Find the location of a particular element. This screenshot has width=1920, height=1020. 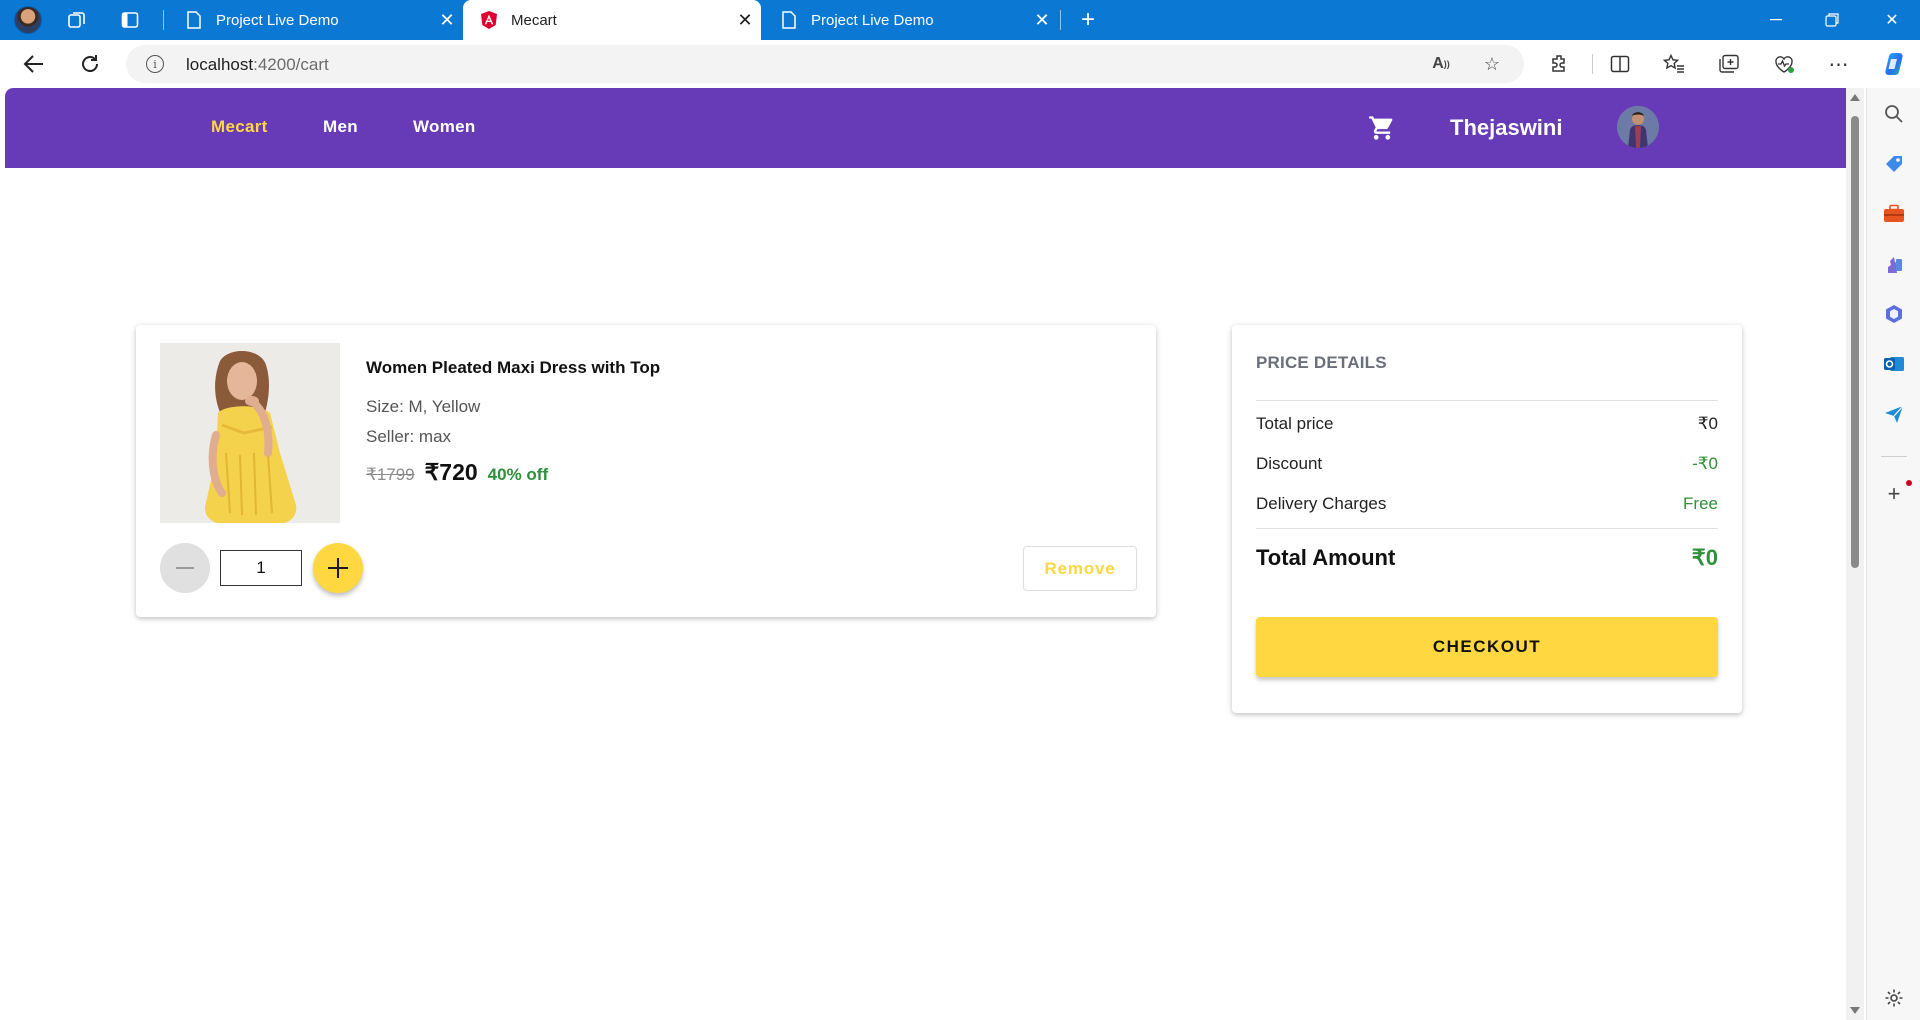

tab-project-live-demo-1: Project Live Demo ✕ is located at coordinates (315, 20).